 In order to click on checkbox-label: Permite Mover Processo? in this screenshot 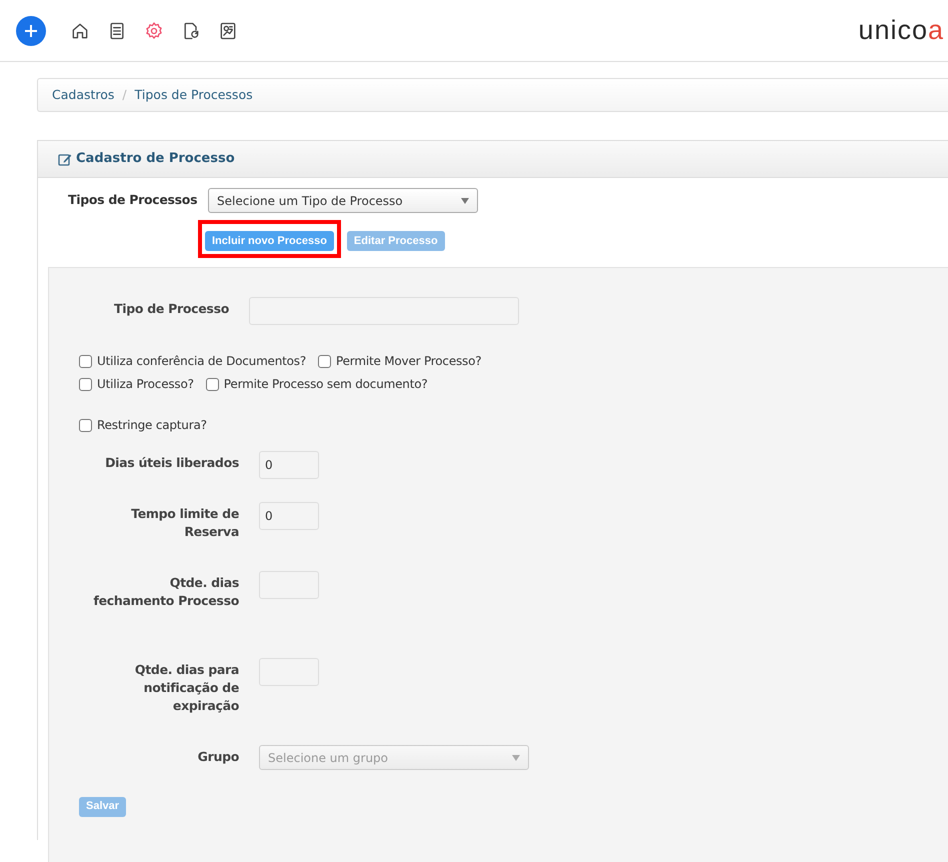, I will do `click(409, 361)`.